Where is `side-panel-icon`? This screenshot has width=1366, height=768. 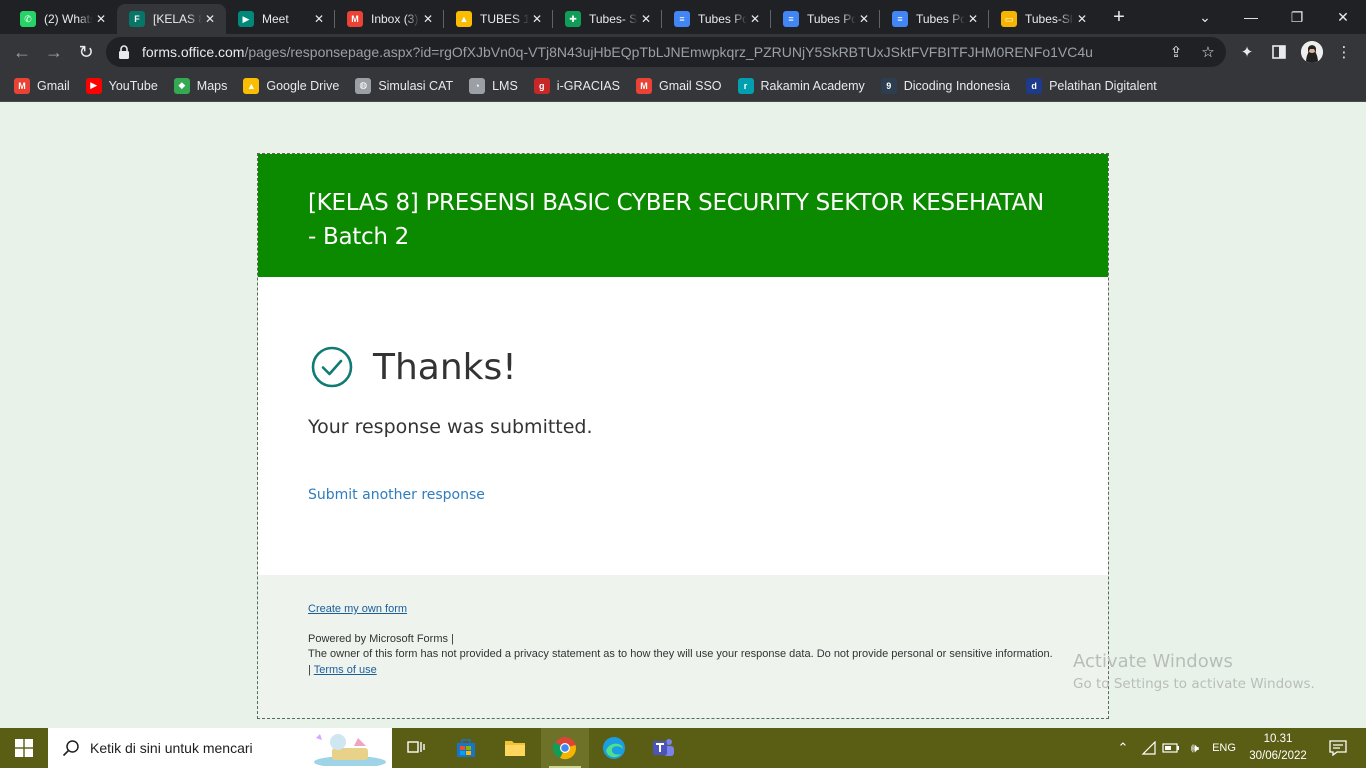
side-panel-icon is located at coordinates (1279, 52).